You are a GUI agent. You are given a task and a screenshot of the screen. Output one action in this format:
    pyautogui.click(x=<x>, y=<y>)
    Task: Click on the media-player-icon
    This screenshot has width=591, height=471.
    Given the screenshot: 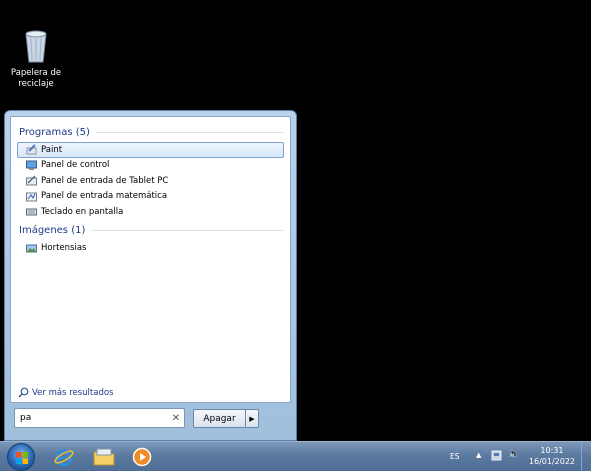 What is the action you would take?
    pyautogui.click(x=142, y=457)
    